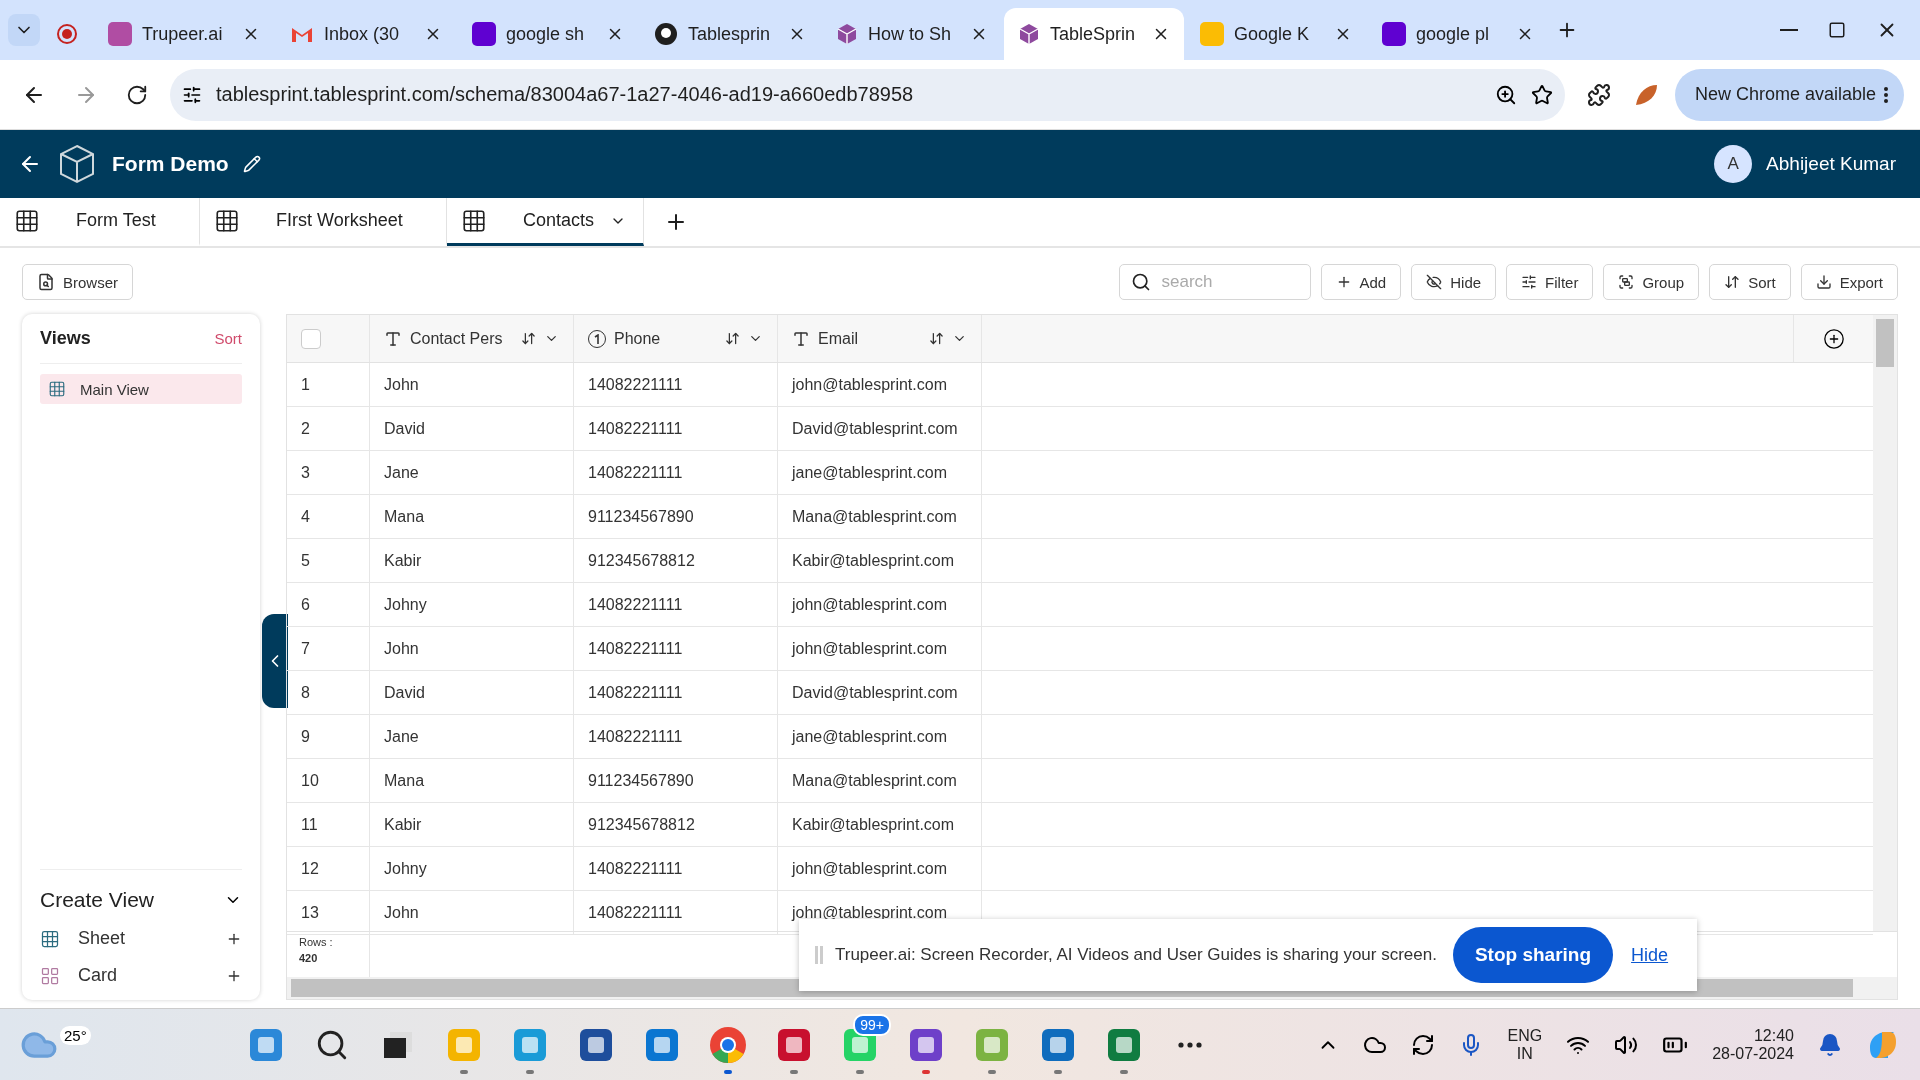 This screenshot has height=1080, width=1920. I want to click on row-number: 11, so click(309, 824).